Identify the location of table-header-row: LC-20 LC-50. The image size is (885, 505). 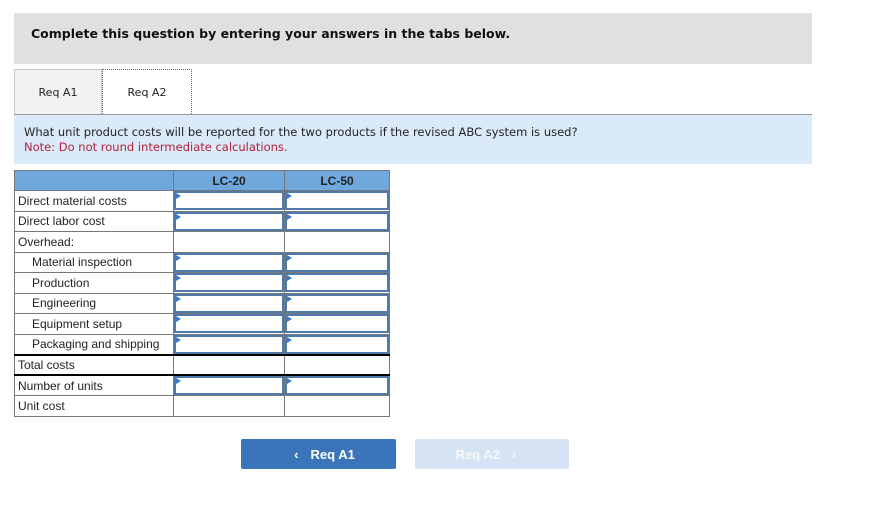
(202, 180).